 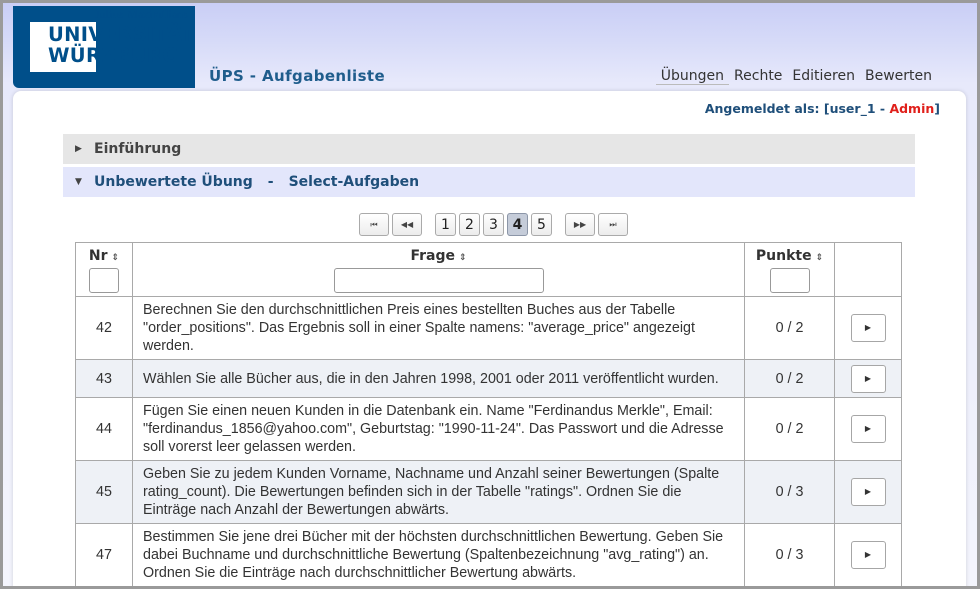 I want to click on logo-text: UNIVERSITÄT WÜRZBURG, so click(x=121, y=45).